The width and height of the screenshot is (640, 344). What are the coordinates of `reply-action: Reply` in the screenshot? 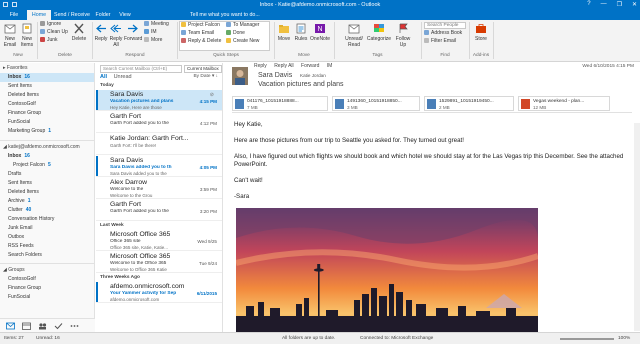 It's located at (260, 66).